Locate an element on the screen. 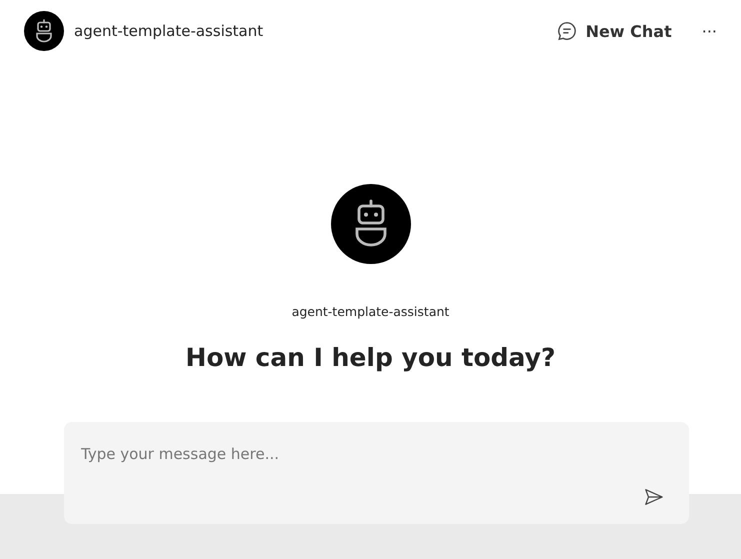  new-chat-button: New Chat is located at coordinates (614, 31).